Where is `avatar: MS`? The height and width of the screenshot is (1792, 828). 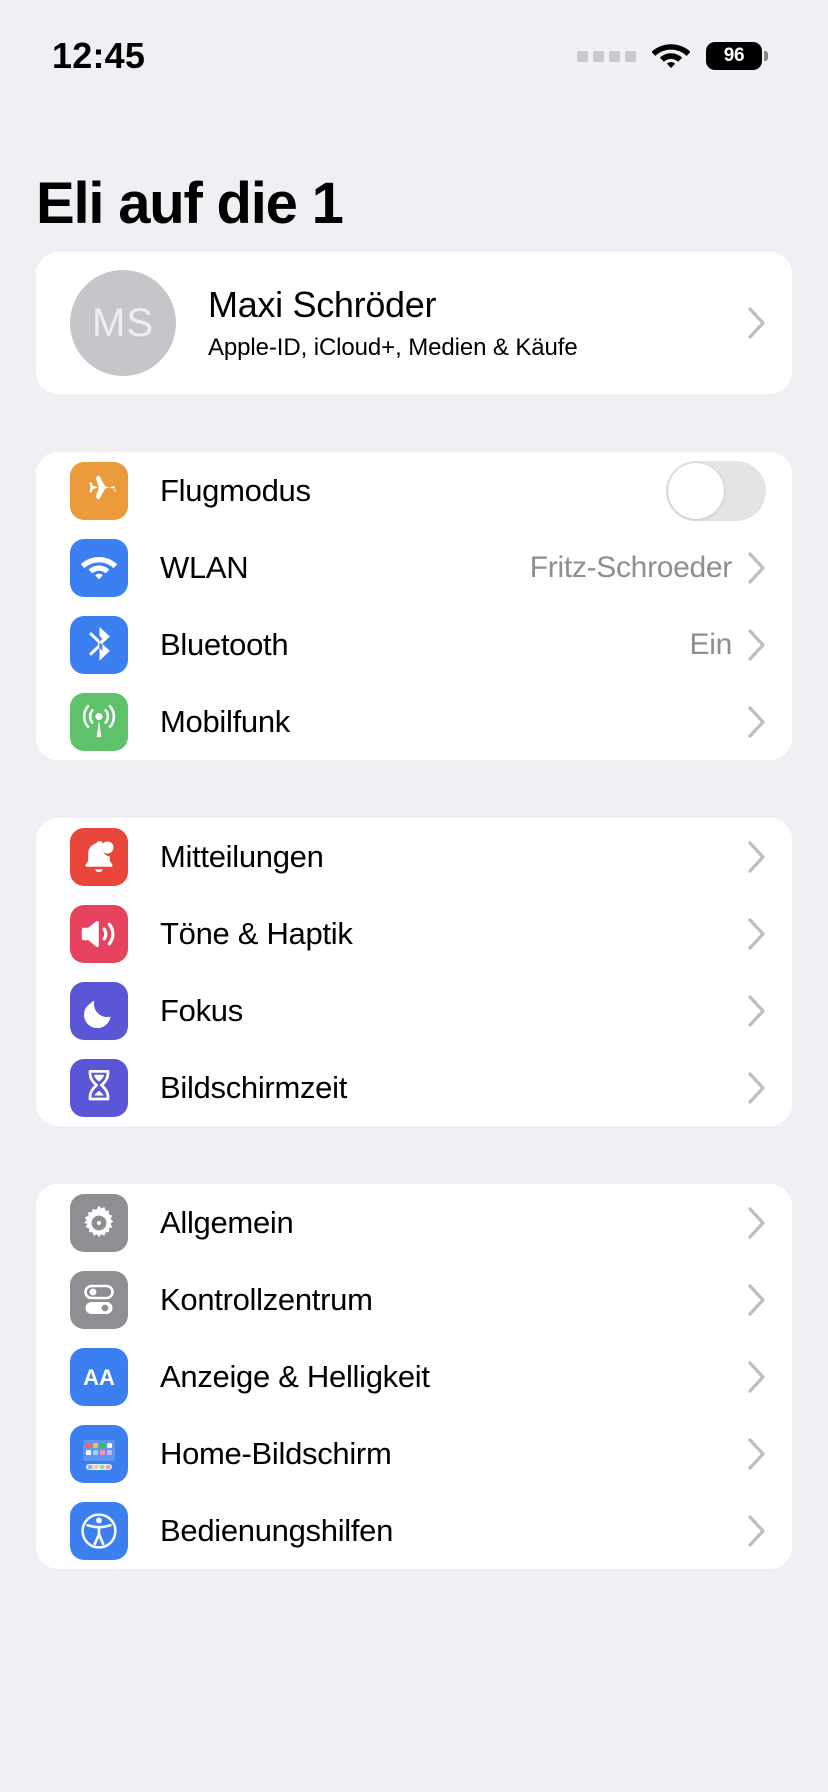 avatar: MS is located at coordinates (123, 323).